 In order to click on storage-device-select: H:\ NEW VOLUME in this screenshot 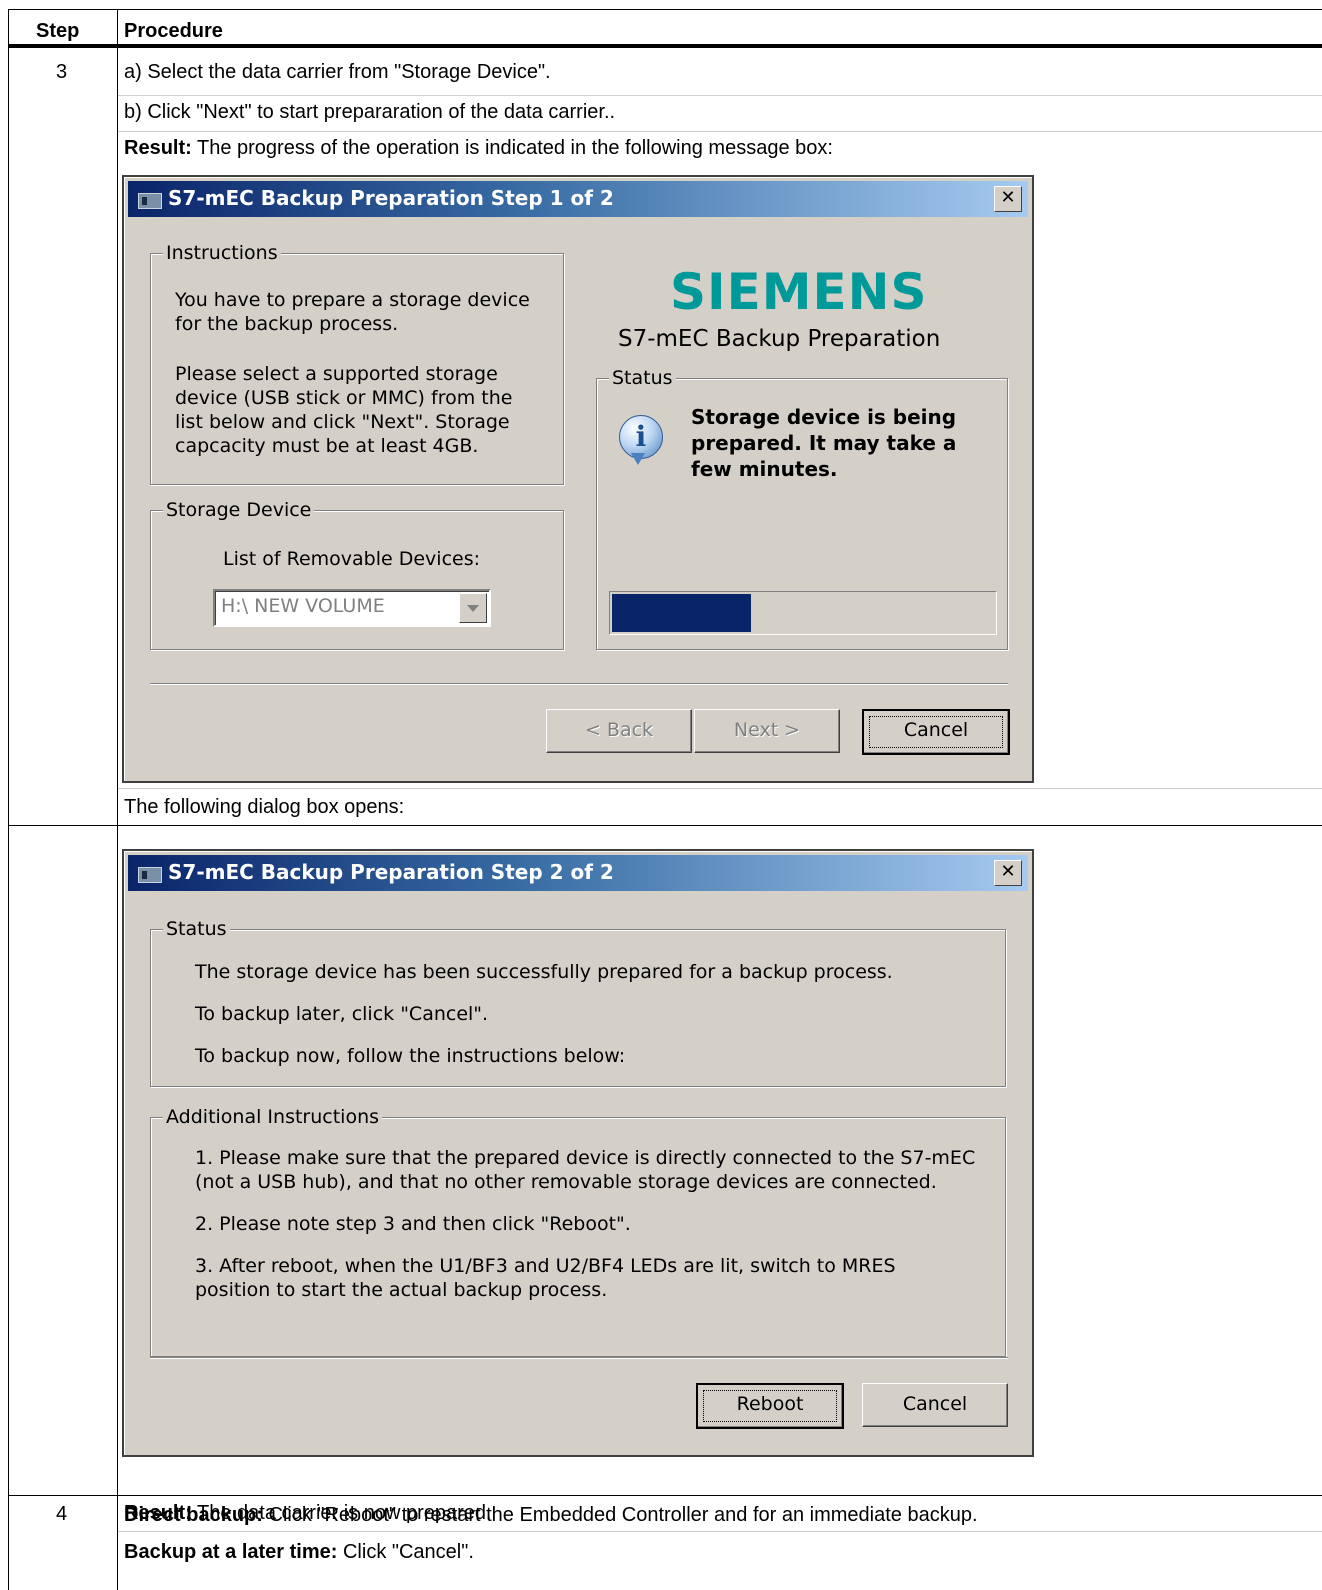, I will do `click(352, 608)`.